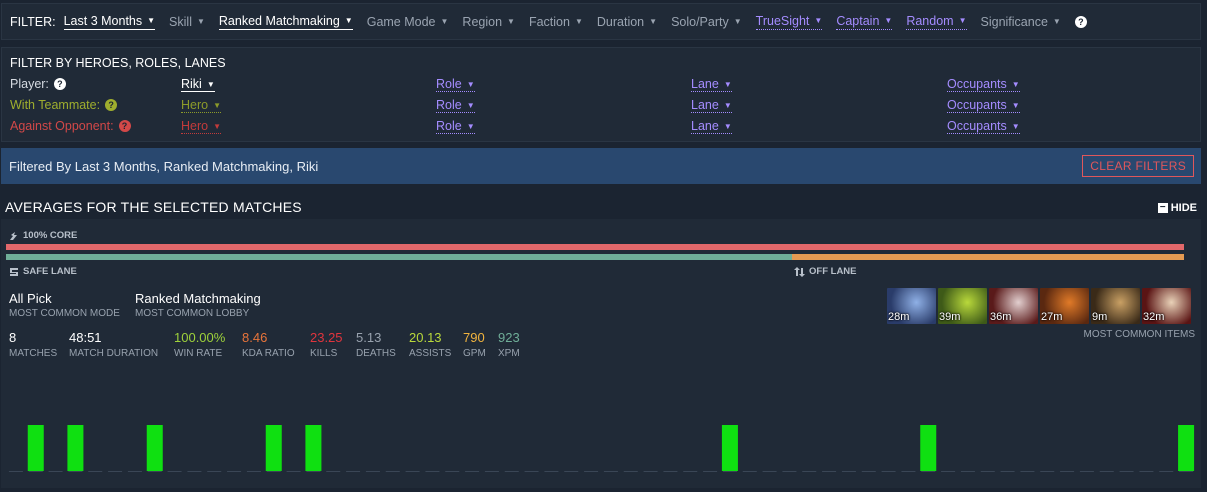 This screenshot has width=1207, height=492. I want to click on filter-region: Region ▼, so click(488, 22).